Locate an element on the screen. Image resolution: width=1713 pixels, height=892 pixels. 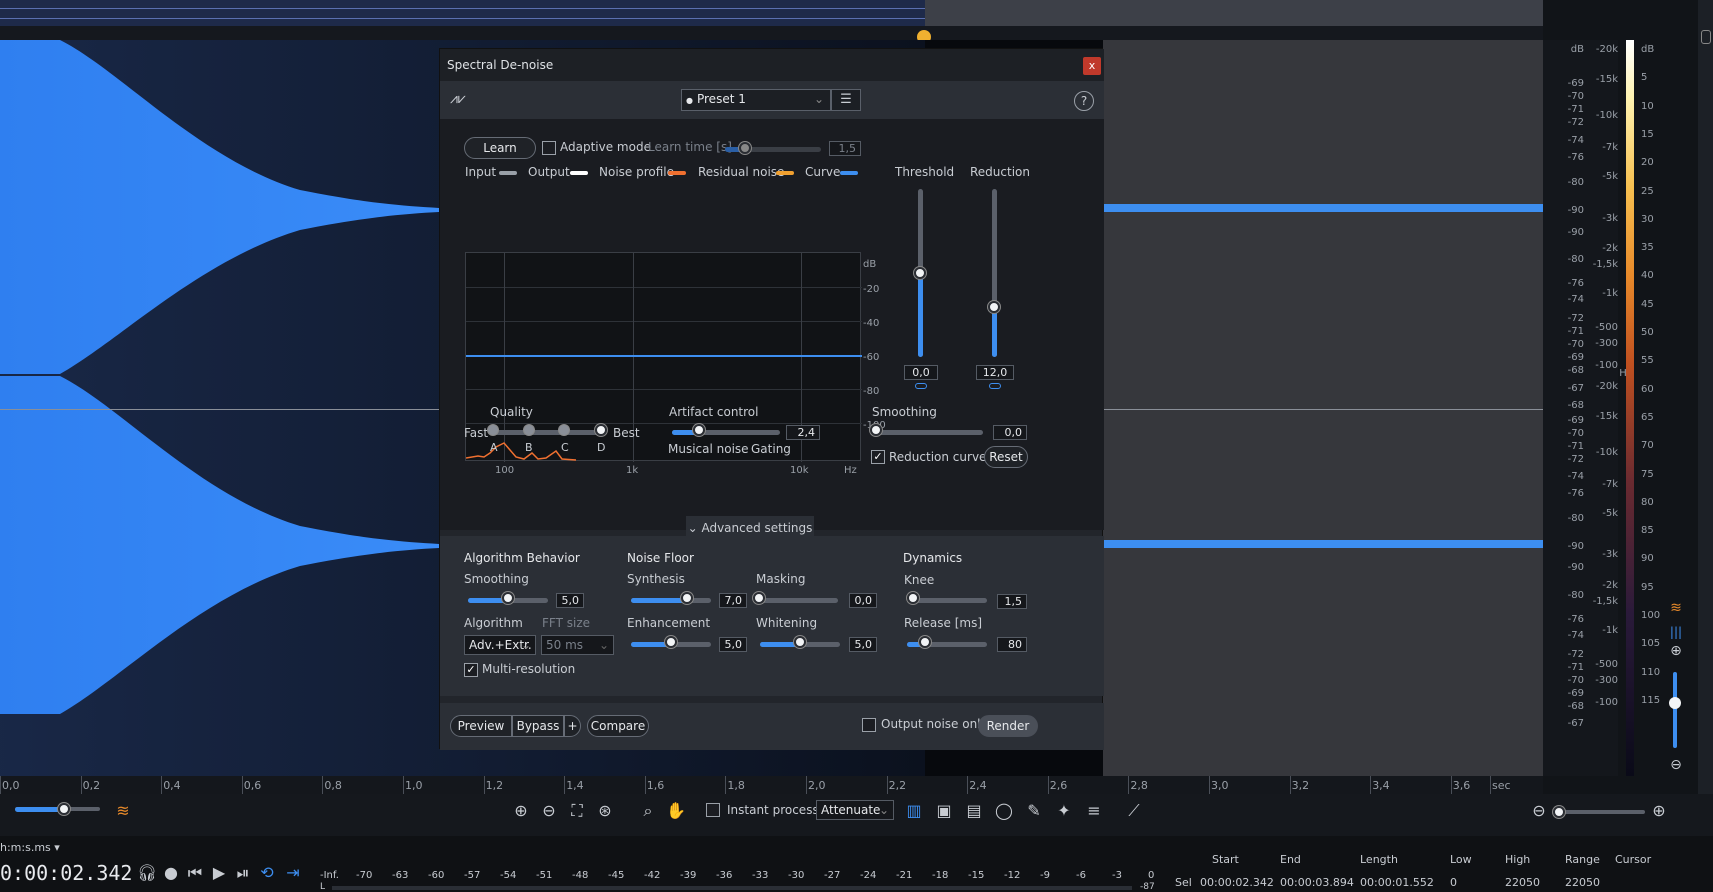
add-compare-button: + is located at coordinates (572, 726).